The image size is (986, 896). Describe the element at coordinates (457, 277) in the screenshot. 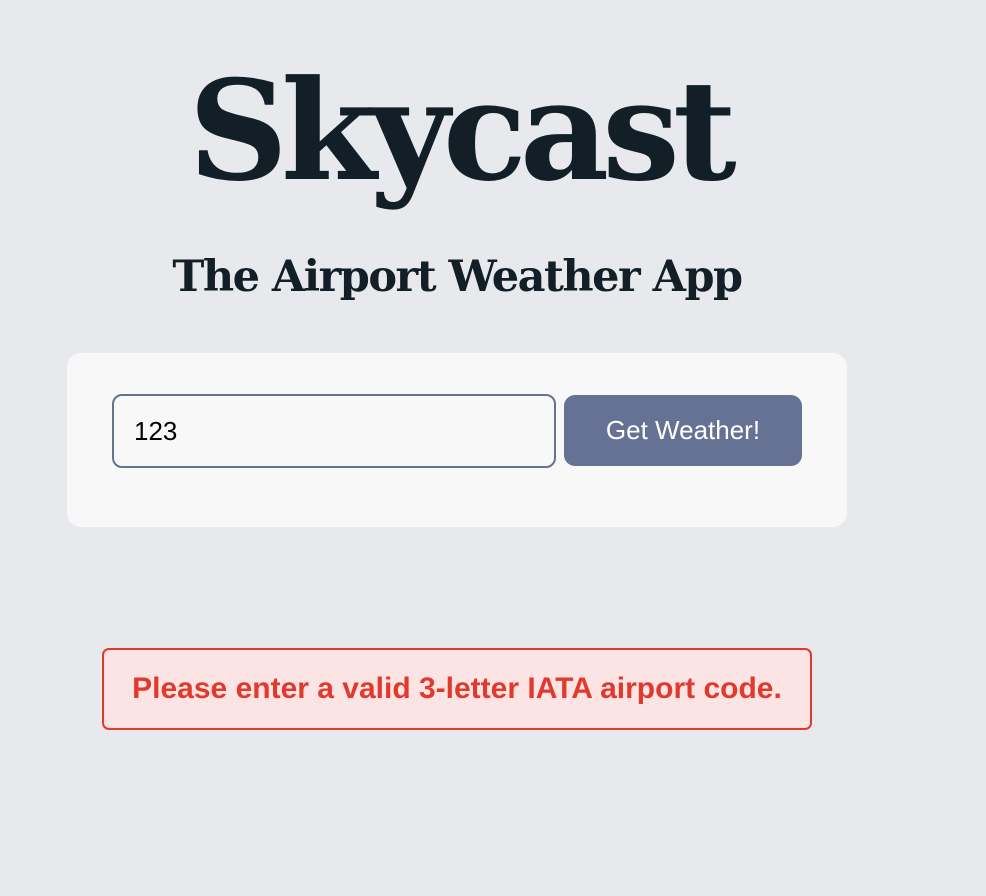

I see `app-subtitle: The Airport Weather App` at that location.